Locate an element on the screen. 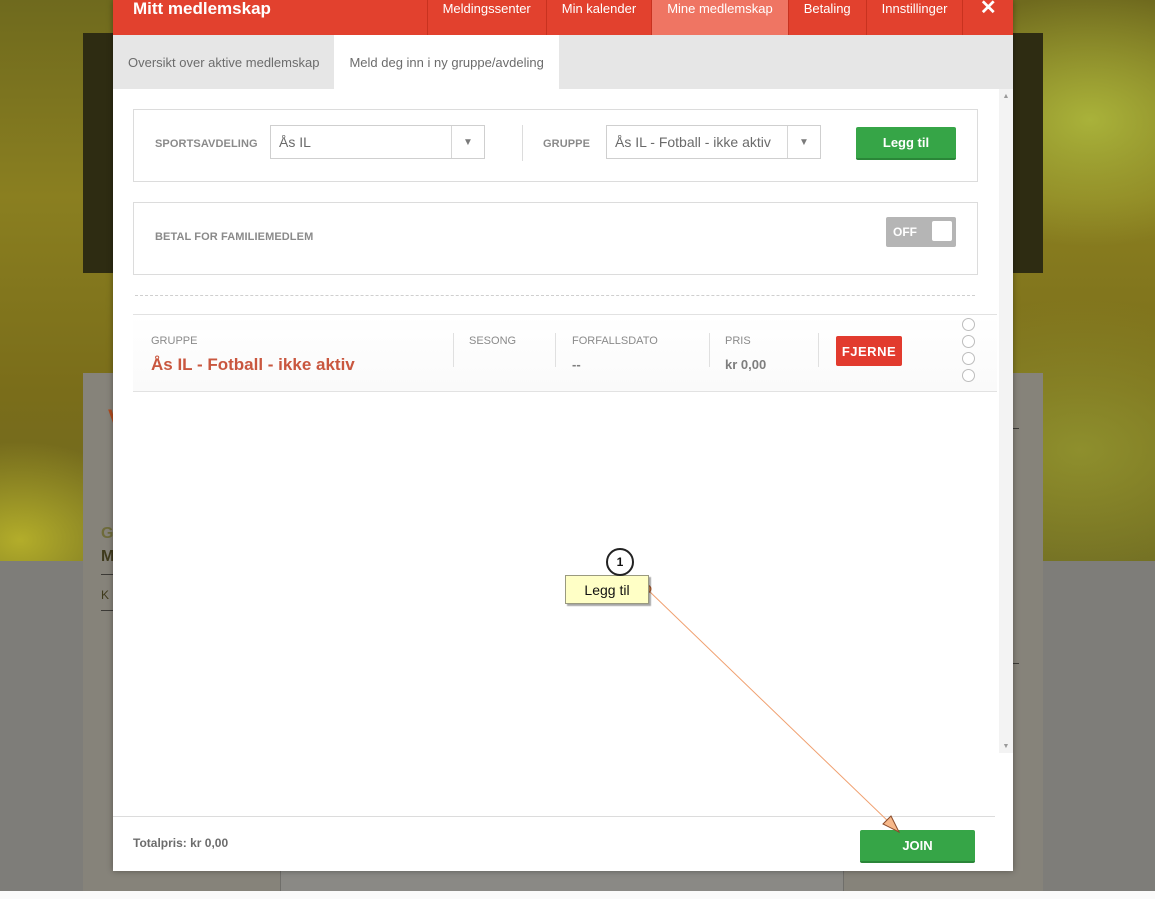 This screenshot has height=899, width=1155. annotation-arrow is located at coordinates (771, 709).